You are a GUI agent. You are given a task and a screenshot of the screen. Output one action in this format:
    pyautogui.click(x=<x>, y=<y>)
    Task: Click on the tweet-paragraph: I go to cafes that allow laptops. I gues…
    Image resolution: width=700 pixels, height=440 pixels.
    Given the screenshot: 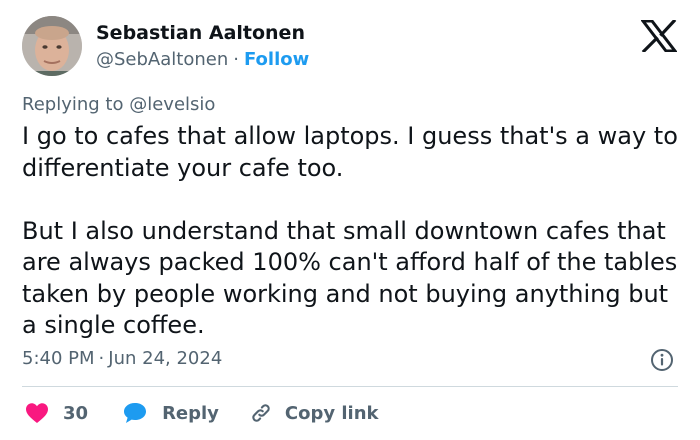 What is the action you would take?
    pyautogui.click(x=350, y=152)
    